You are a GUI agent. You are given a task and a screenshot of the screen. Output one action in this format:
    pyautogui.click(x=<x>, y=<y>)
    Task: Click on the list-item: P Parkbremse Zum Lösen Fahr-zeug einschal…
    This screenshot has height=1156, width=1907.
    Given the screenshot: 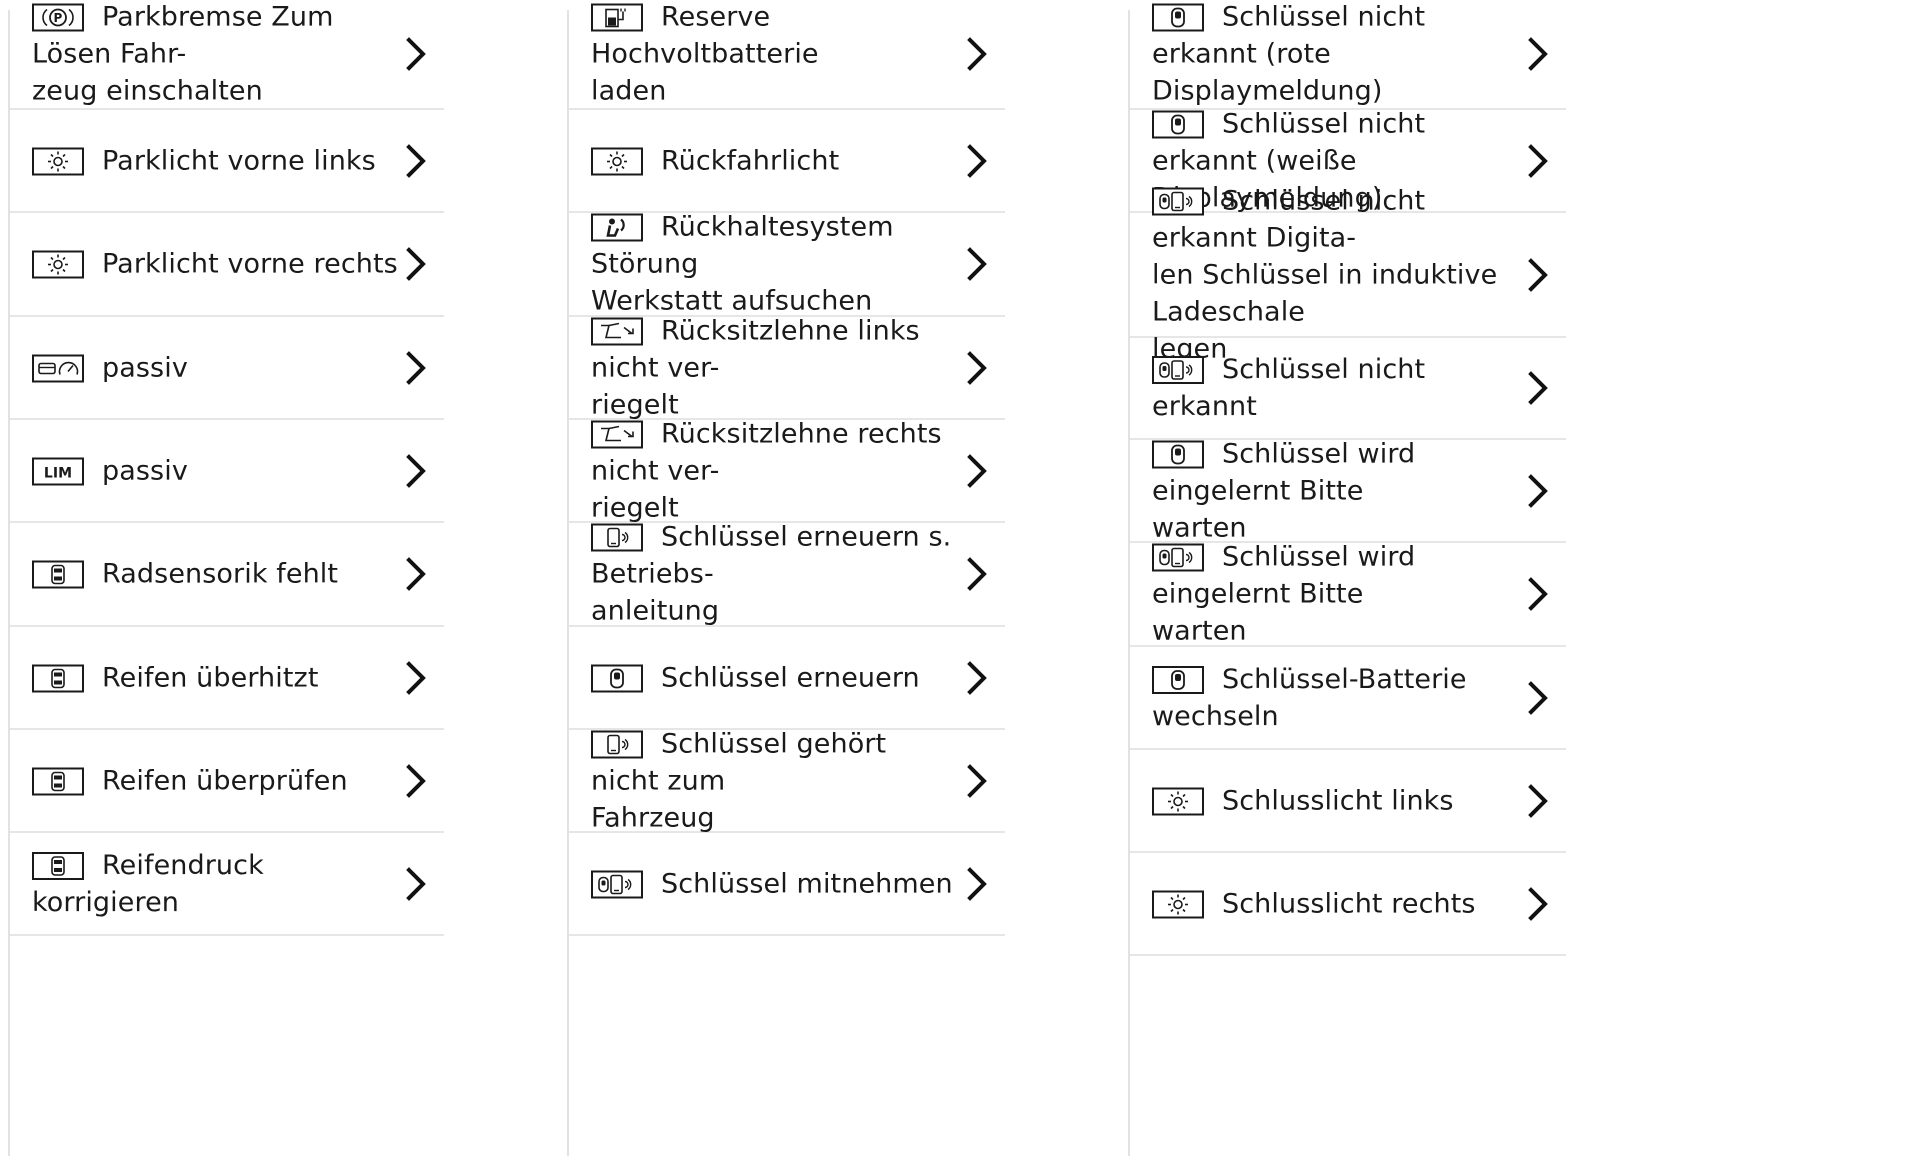 What is the action you would take?
    pyautogui.click(x=227, y=55)
    